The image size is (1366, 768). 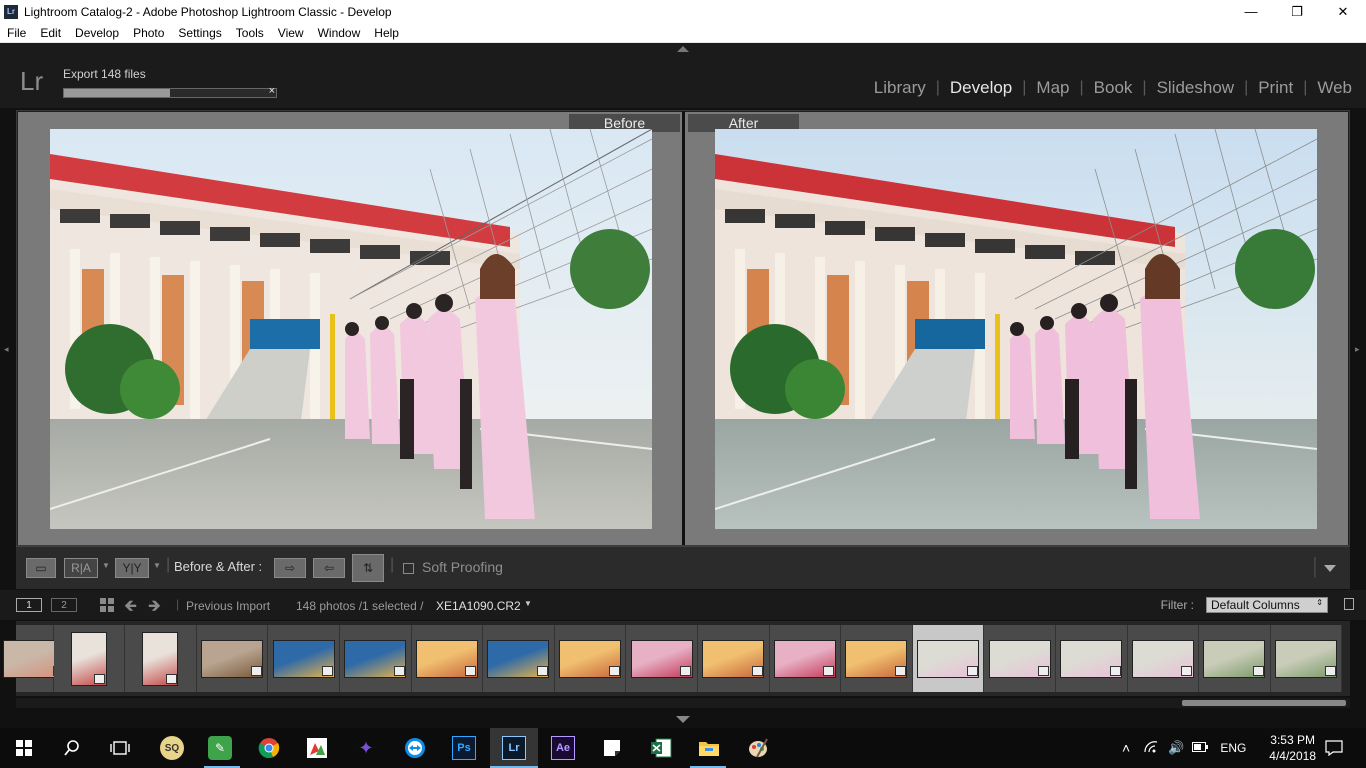 I want to click on after-effects-icon: Ae, so click(x=563, y=748).